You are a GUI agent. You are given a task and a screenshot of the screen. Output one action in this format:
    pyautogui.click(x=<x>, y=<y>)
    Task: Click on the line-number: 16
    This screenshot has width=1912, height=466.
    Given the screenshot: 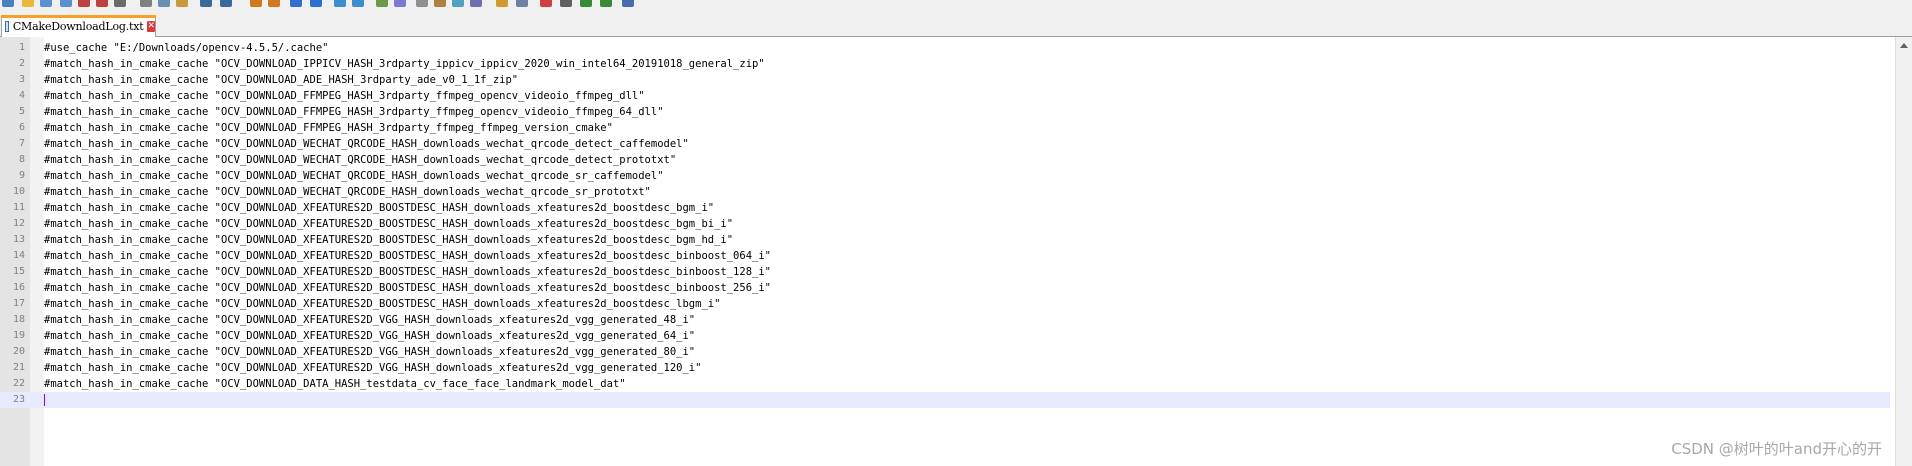 What is the action you would take?
    pyautogui.click(x=18, y=287)
    